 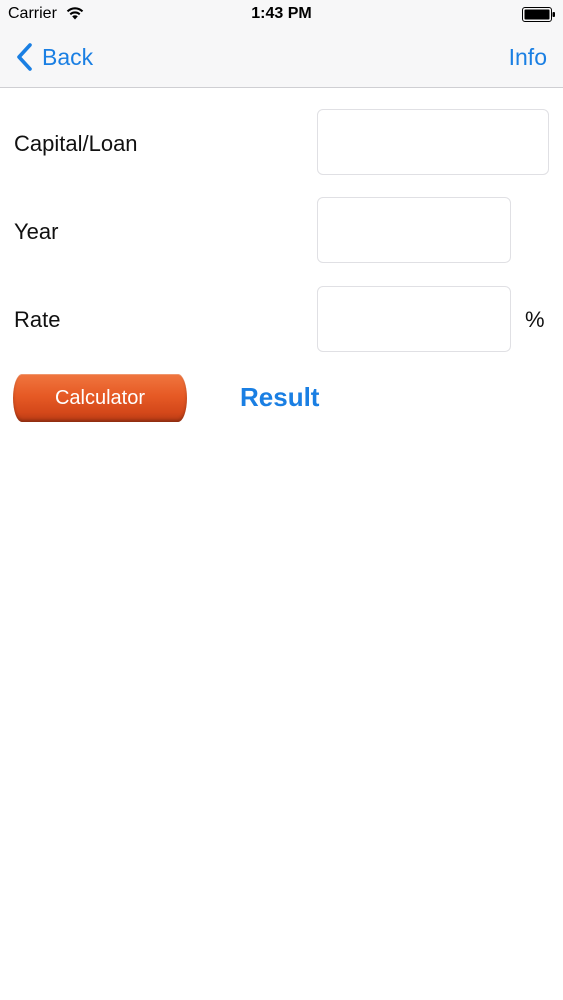 What do you see at coordinates (433, 142) in the screenshot?
I see `capital-loan-input` at bounding box center [433, 142].